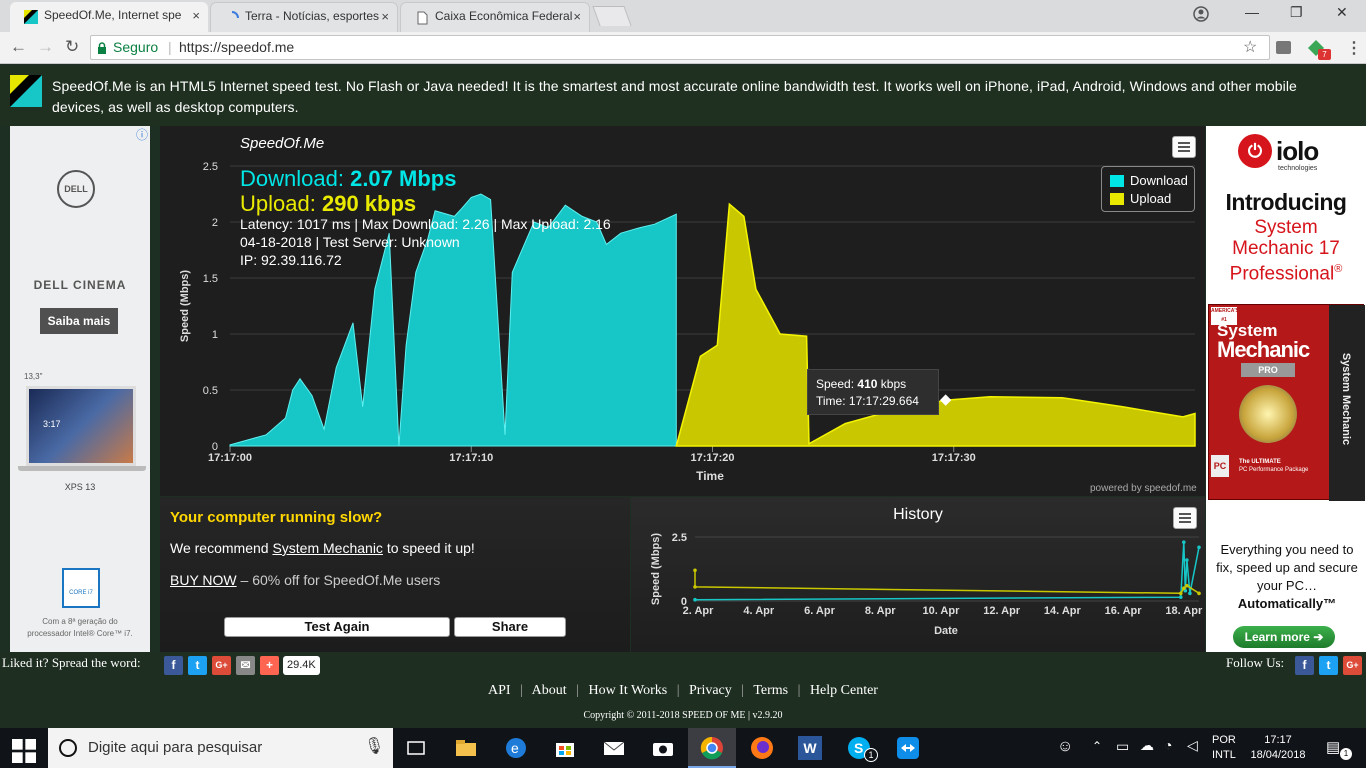  What do you see at coordinates (72, 47) in the screenshot?
I see `reload-icon: ↻` at bounding box center [72, 47].